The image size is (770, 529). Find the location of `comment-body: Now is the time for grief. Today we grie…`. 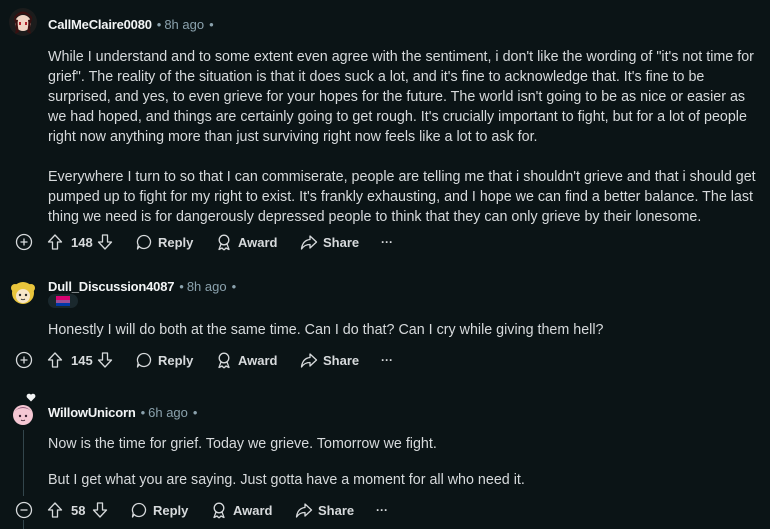

comment-body: Now is the time for grief. Today we grie… is located at coordinates (404, 462).